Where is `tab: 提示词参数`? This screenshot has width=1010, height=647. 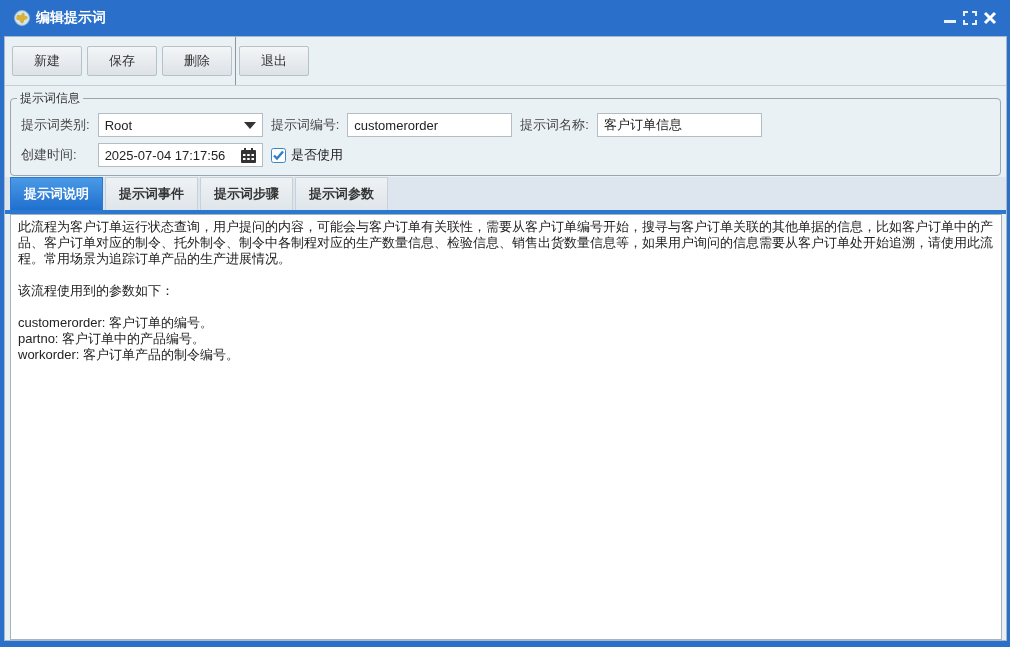
tab: 提示词参数 is located at coordinates (341, 193).